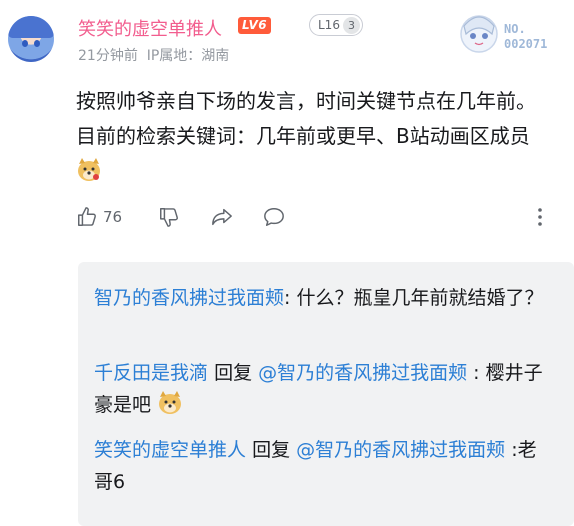 Image resolution: width=574 pixels, height=526 pixels. What do you see at coordinates (99, 217) in the screenshot?
I see `like-button: 76` at bounding box center [99, 217].